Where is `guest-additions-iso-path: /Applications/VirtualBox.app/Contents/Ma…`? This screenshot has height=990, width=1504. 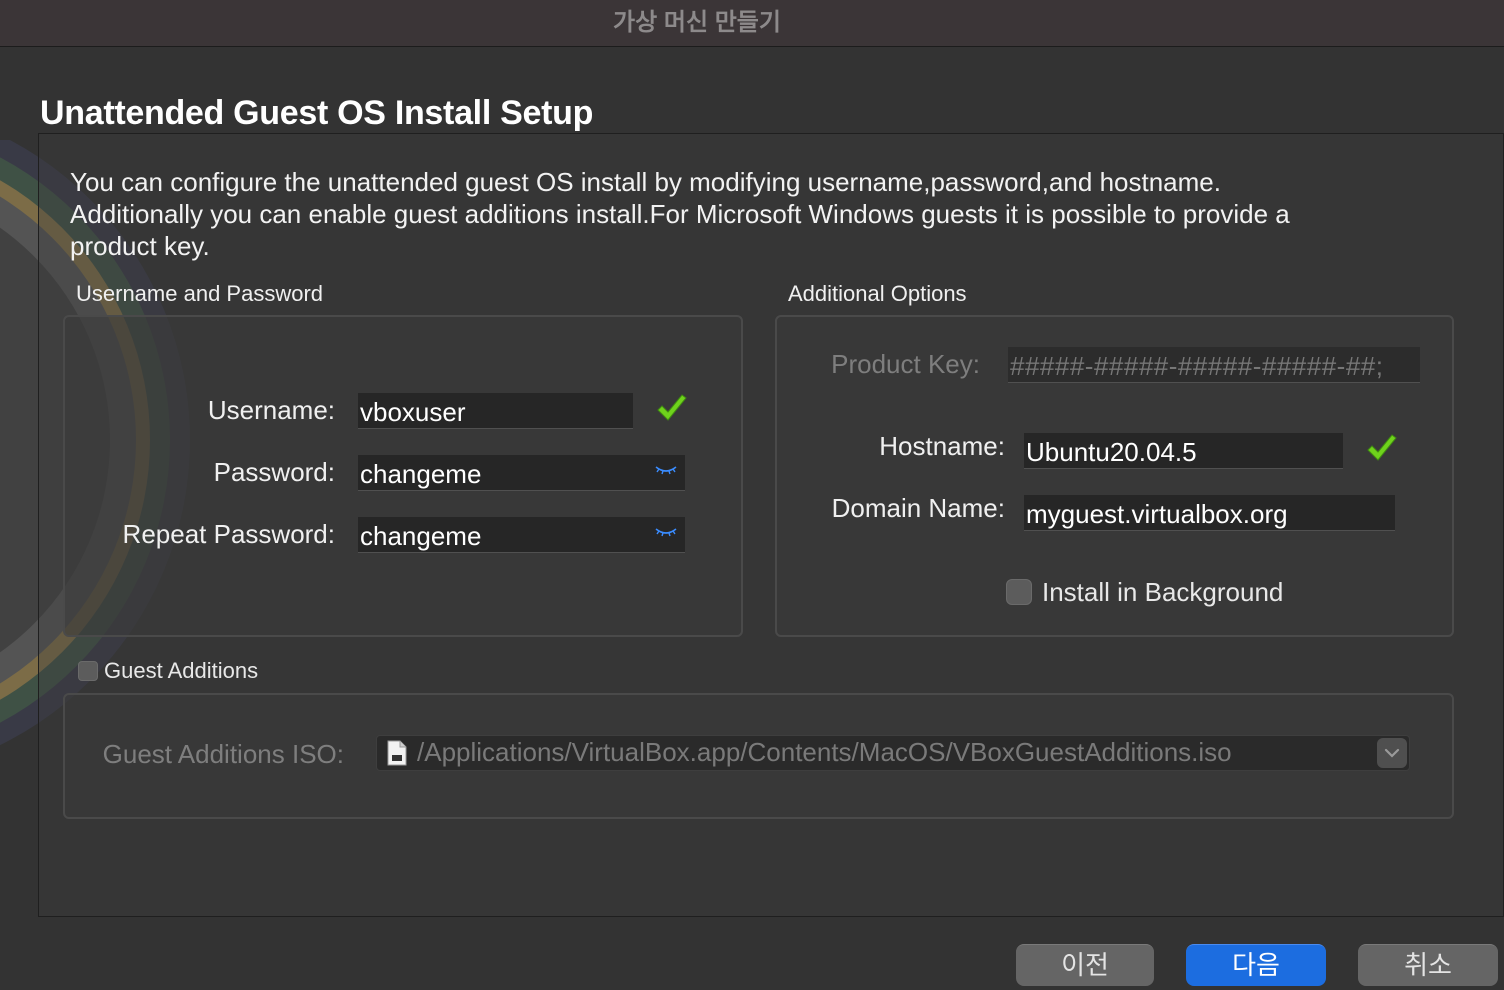
guest-additions-iso-path: /Applications/VirtualBox.app/Contents/Ma… is located at coordinates (824, 752).